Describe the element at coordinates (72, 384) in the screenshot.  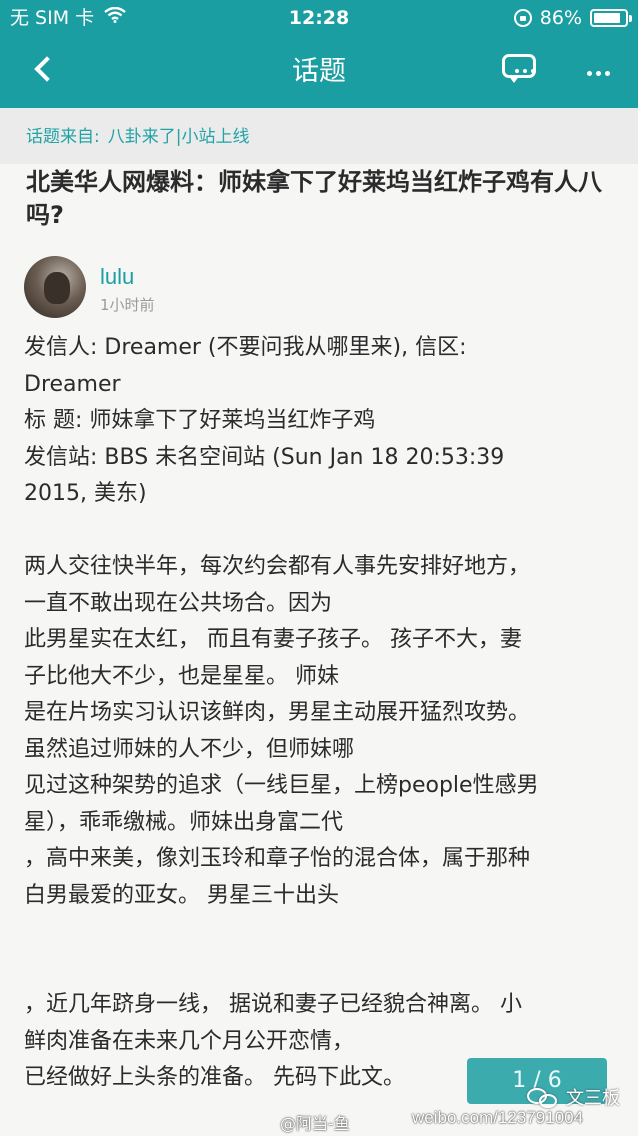
I see `post-line: Dreamer` at that location.